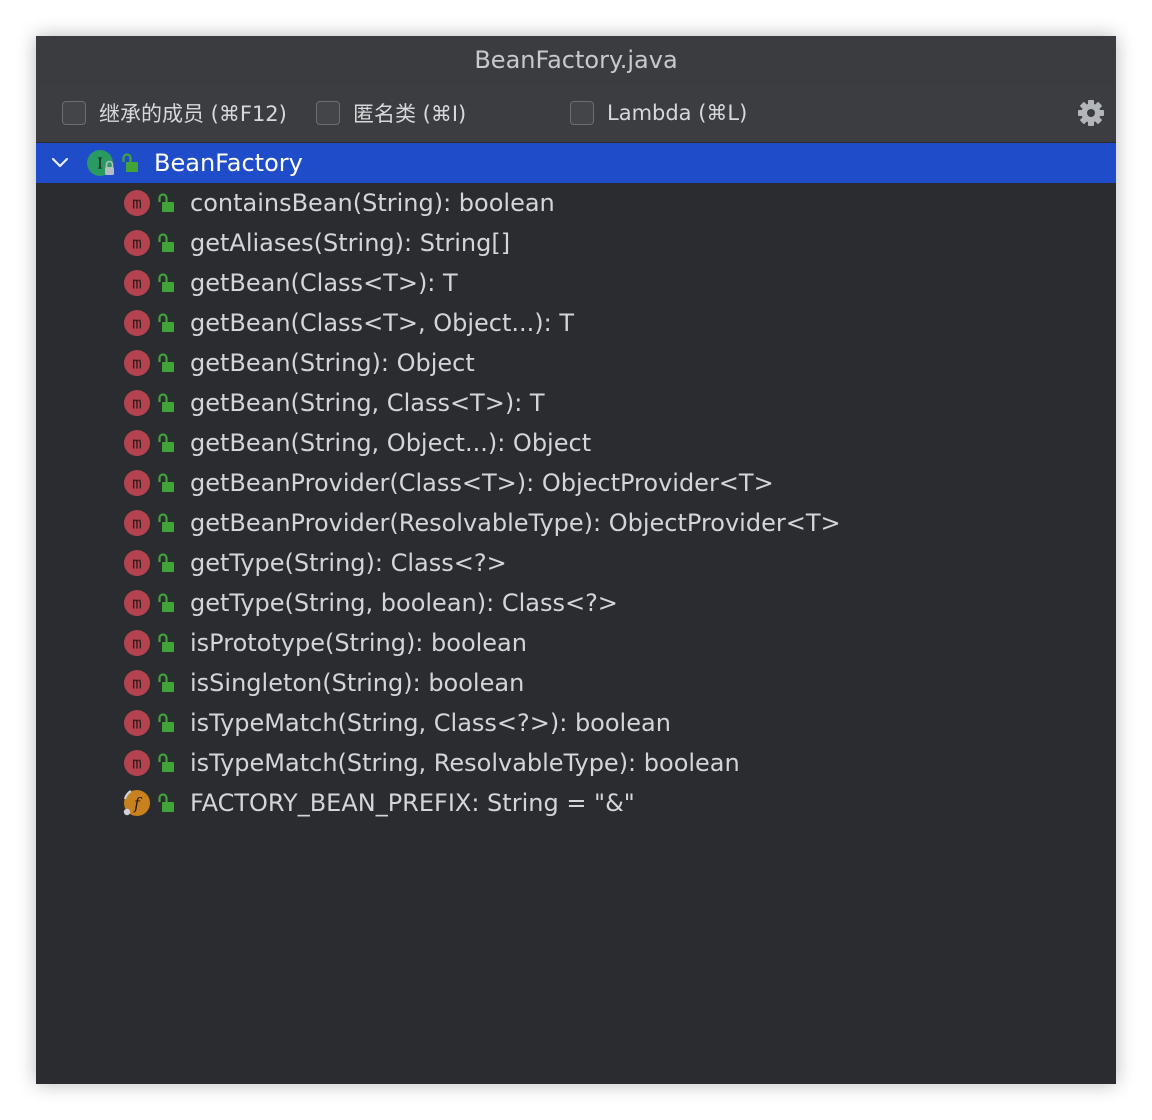  I want to click on tree-member-row: m getBean(Class<T>): T, so click(576, 283).